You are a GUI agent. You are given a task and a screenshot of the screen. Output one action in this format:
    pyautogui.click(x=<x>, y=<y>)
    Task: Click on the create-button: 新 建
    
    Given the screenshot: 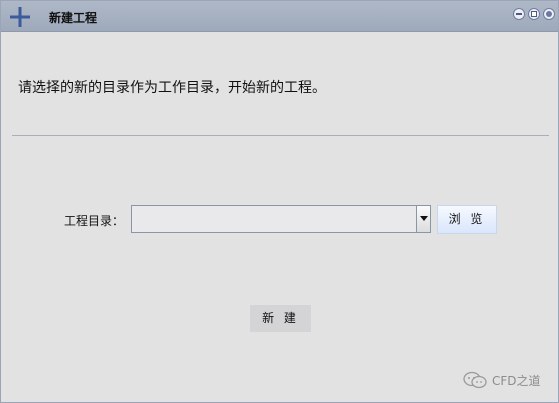 What is the action you would take?
    pyautogui.click(x=280, y=318)
    